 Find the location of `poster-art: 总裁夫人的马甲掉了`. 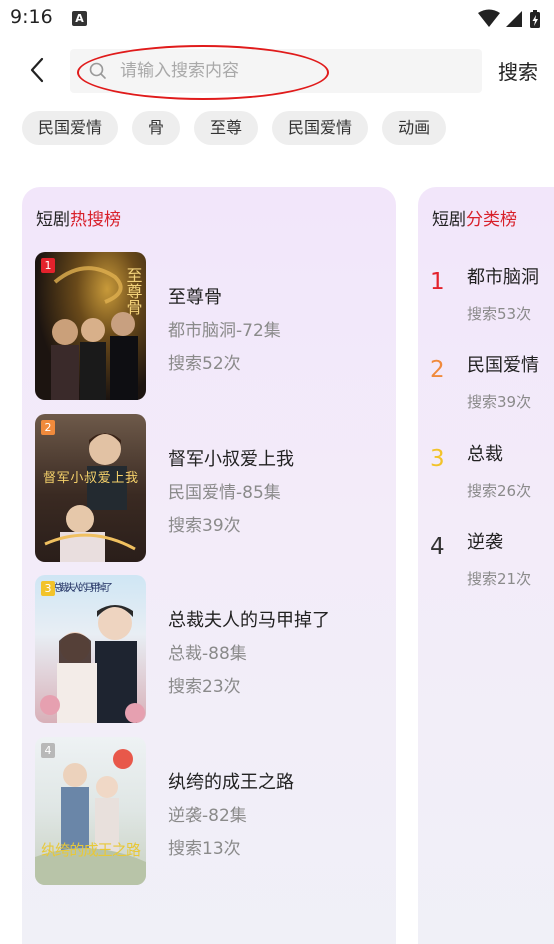

poster-art: 总裁夫人的马甲掉了 is located at coordinates (92, 652).